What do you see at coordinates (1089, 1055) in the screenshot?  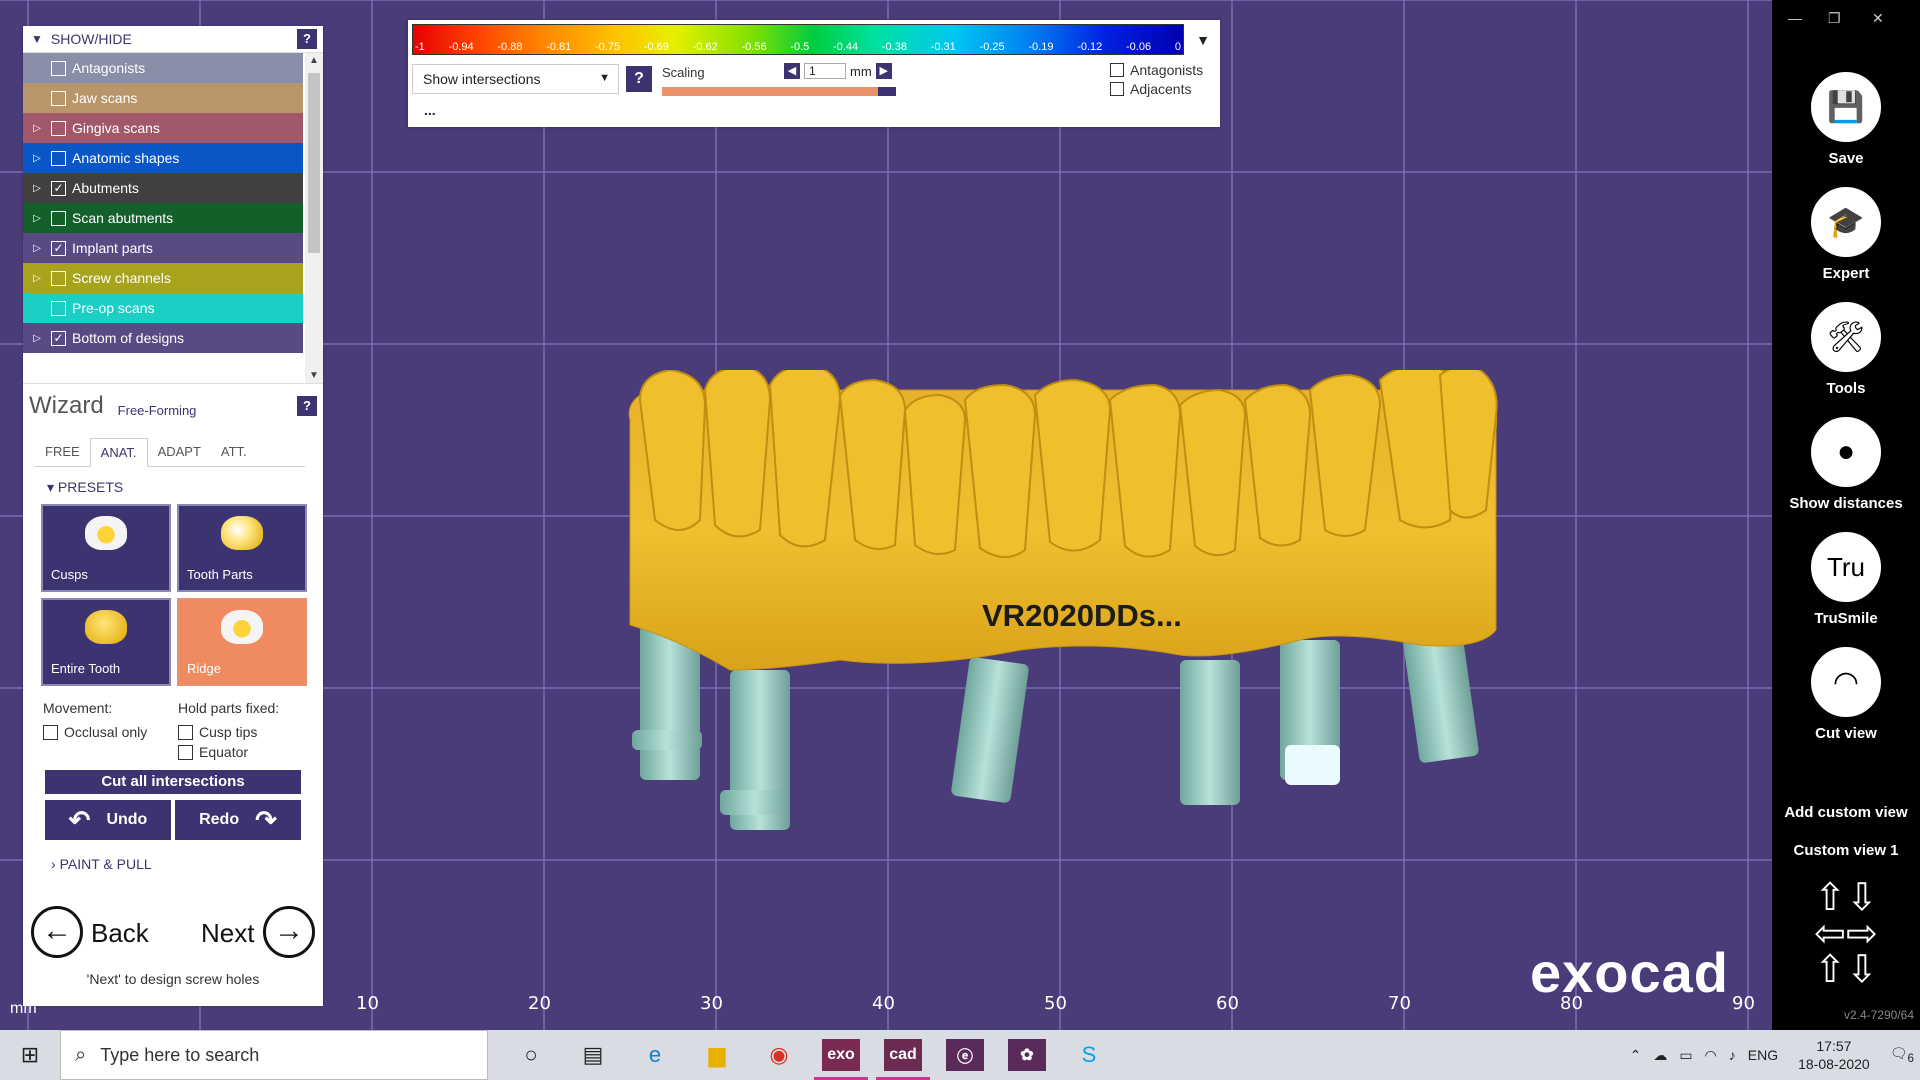 I see `skype-icon: S` at bounding box center [1089, 1055].